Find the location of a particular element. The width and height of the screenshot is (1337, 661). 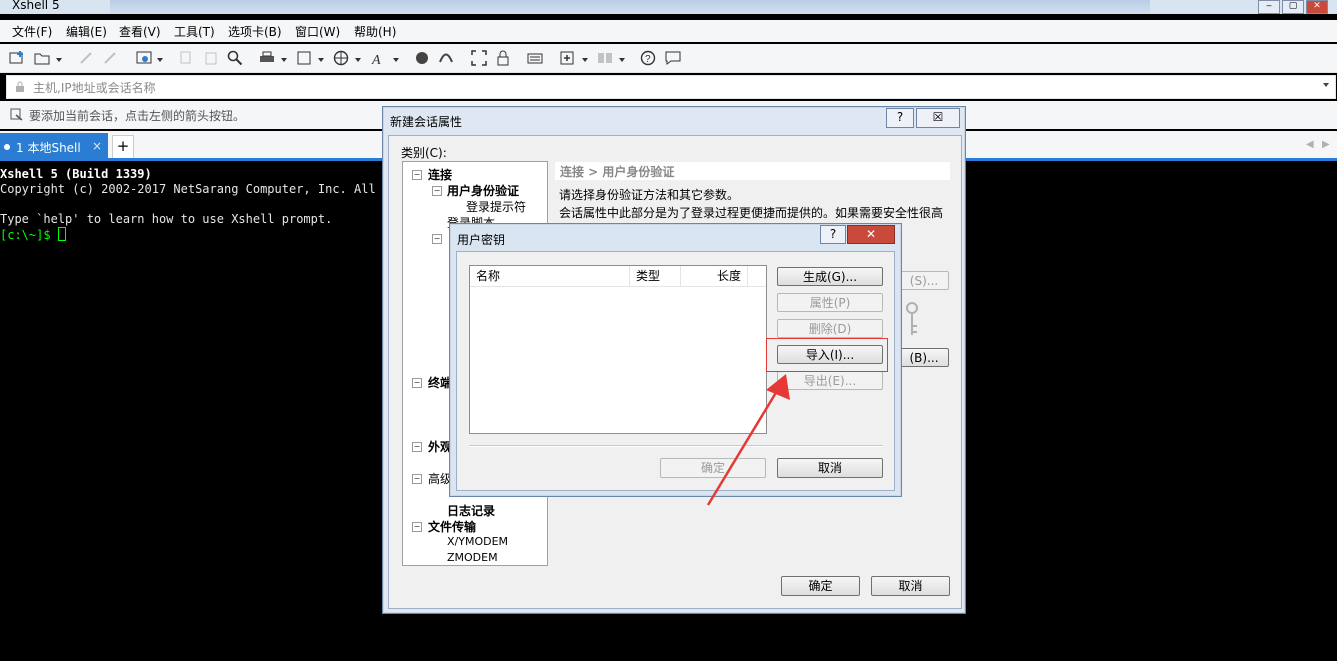

divider is located at coordinates (676, 446).